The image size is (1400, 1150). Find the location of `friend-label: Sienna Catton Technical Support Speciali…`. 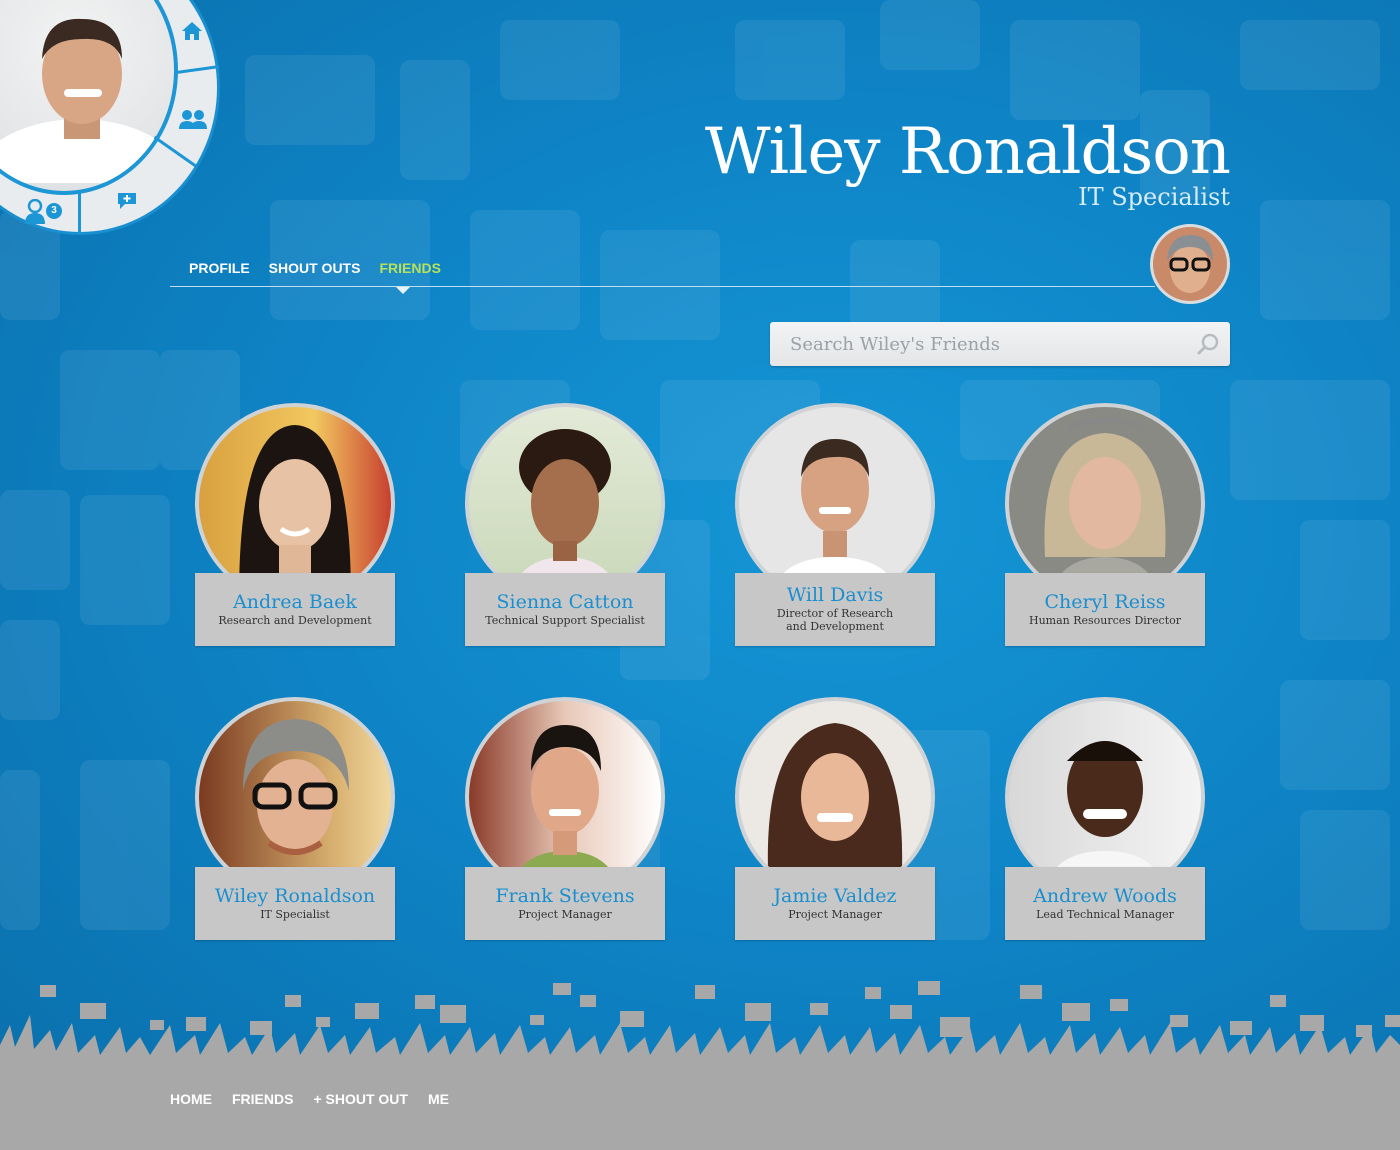

friend-label: Sienna Catton Technical Support Speciali… is located at coordinates (565, 609).